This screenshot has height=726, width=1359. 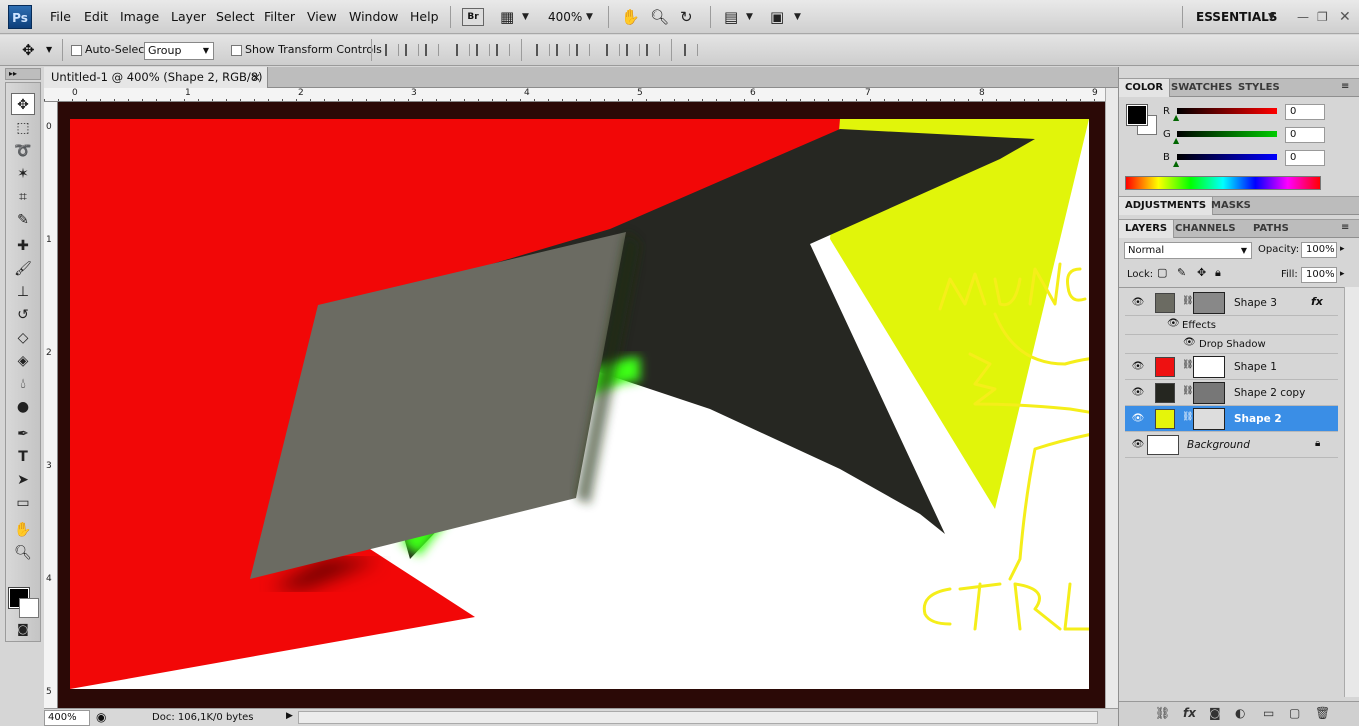 I want to click on channel-r-slider, so click(x=1227, y=111).